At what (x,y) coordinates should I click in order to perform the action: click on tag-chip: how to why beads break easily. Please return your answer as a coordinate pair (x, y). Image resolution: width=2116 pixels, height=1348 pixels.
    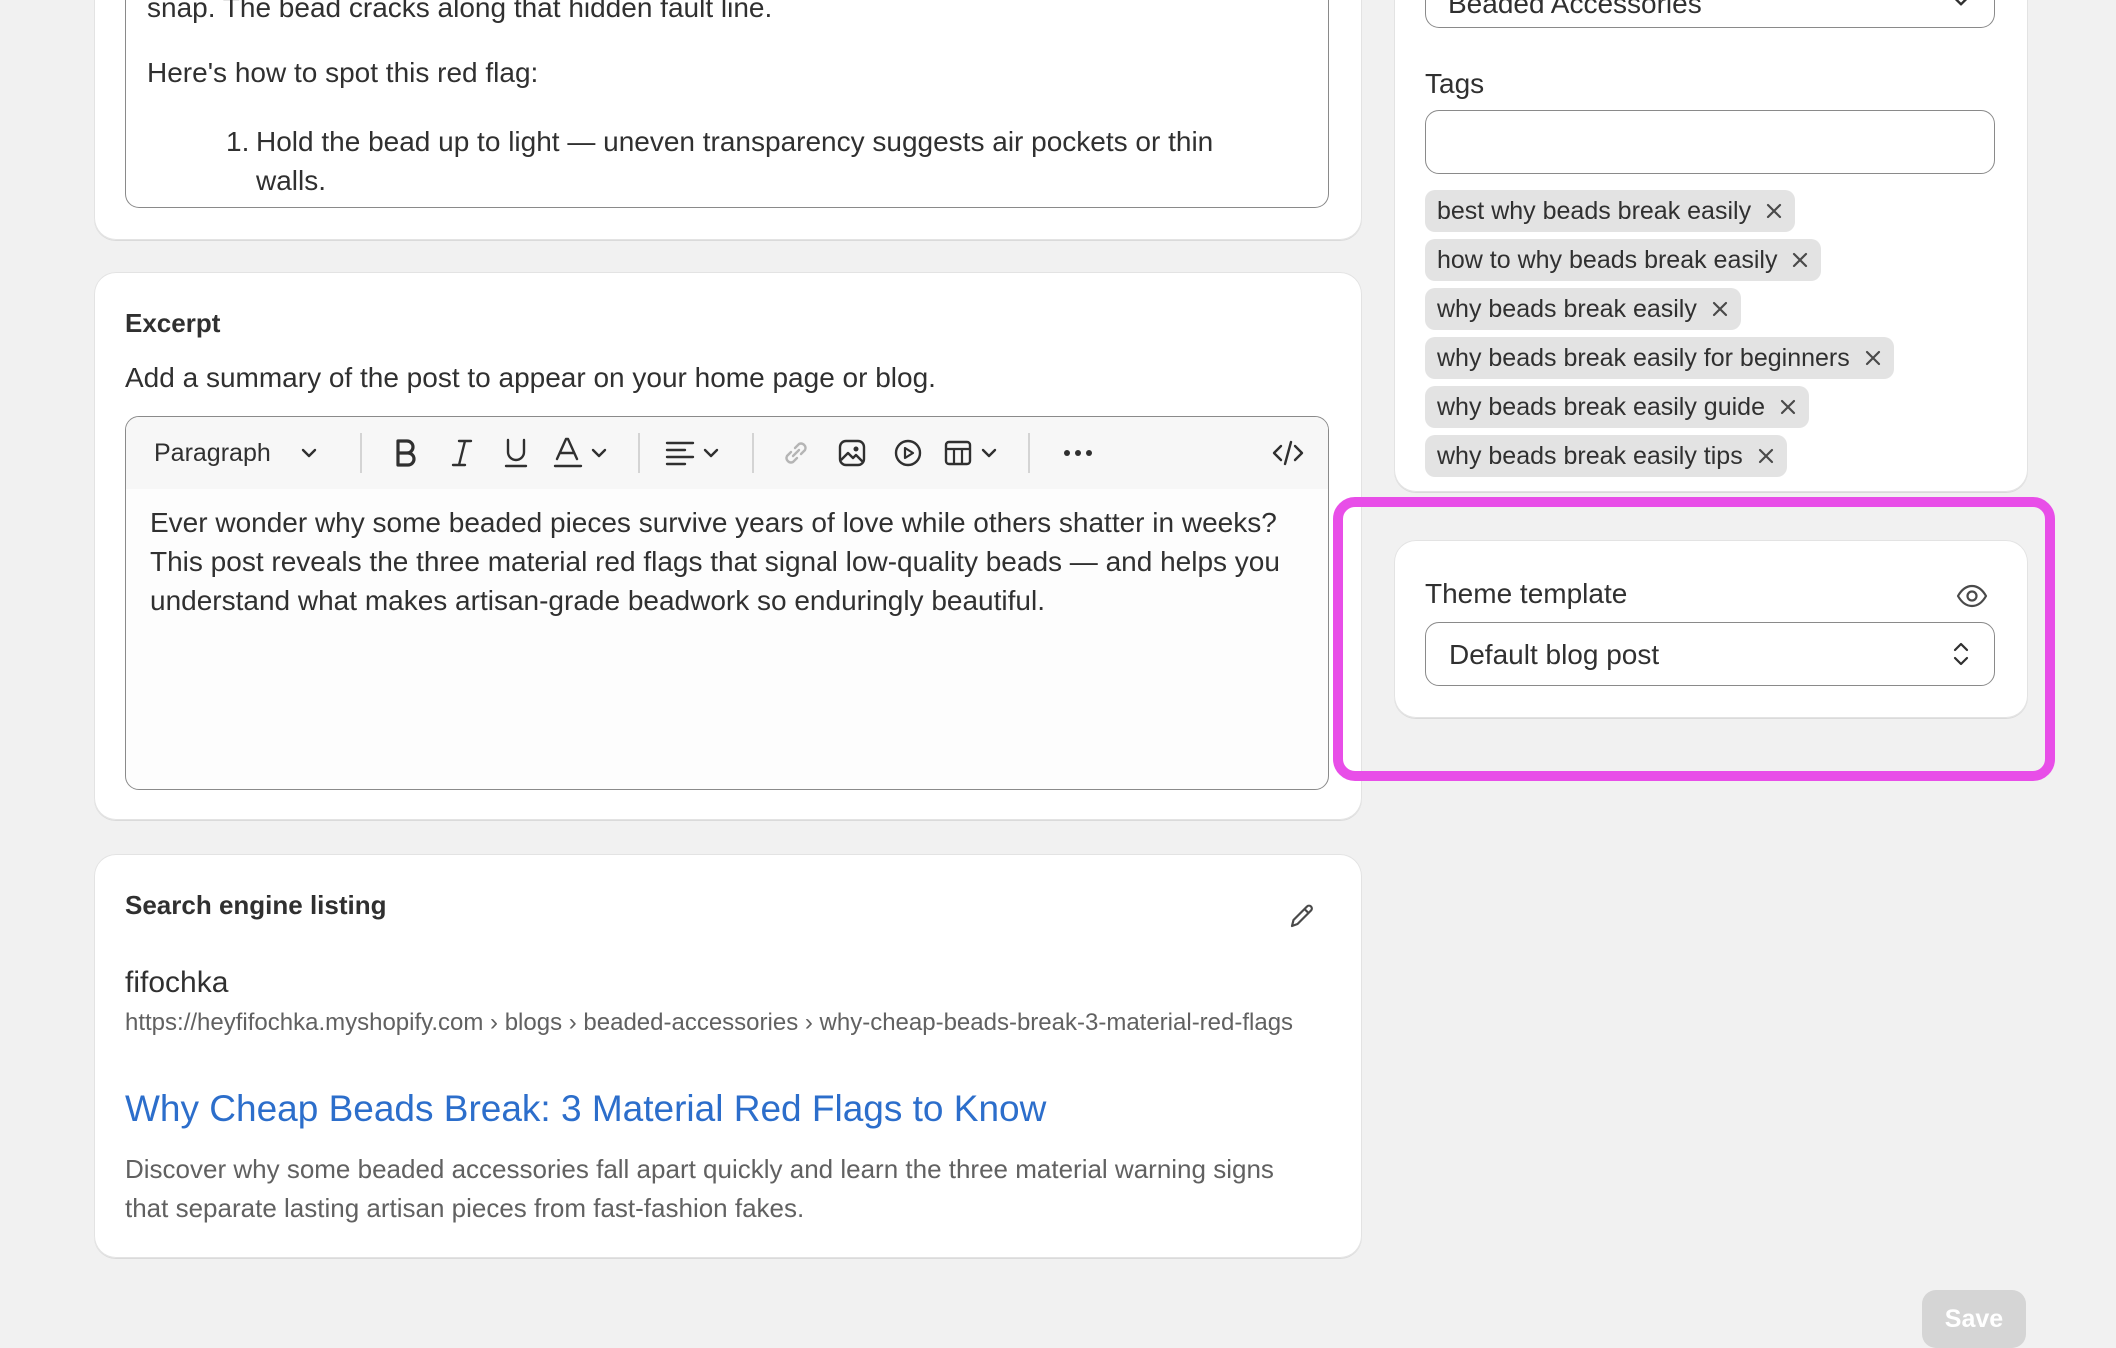
    Looking at the image, I should click on (1623, 260).